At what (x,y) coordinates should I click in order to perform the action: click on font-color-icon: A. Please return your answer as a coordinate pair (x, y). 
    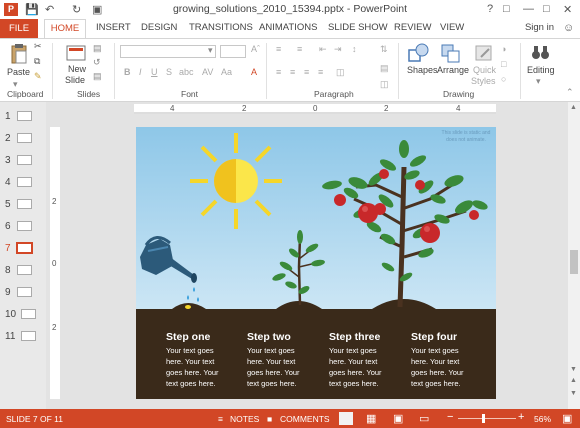
    Looking at the image, I should click on (254, 72).